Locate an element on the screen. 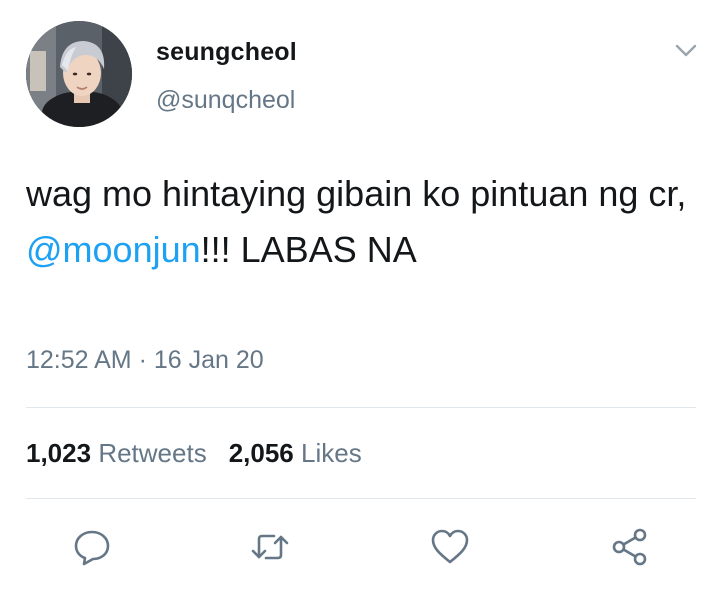 The height and width of the screenshot is (597, 720). avatar-photo is located at coordinates (79, 74).